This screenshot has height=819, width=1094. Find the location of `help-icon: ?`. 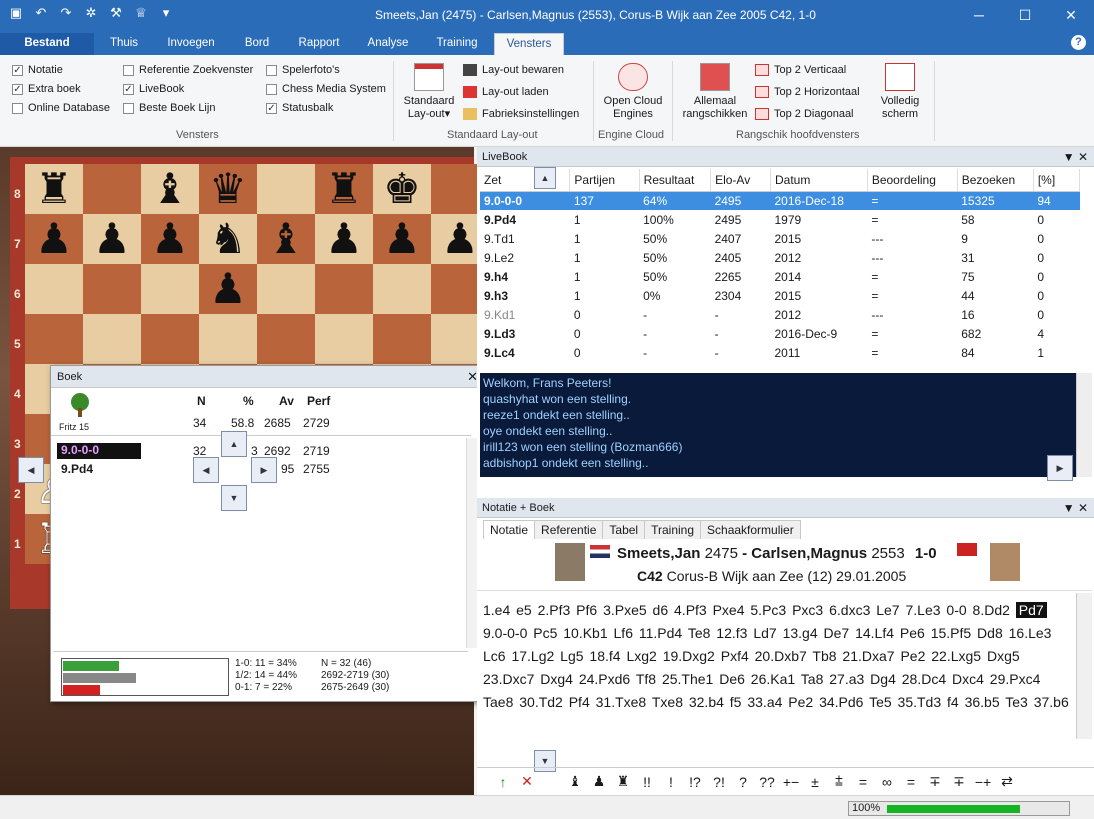

help-icon: ? is located at coordinates (1078, 42).